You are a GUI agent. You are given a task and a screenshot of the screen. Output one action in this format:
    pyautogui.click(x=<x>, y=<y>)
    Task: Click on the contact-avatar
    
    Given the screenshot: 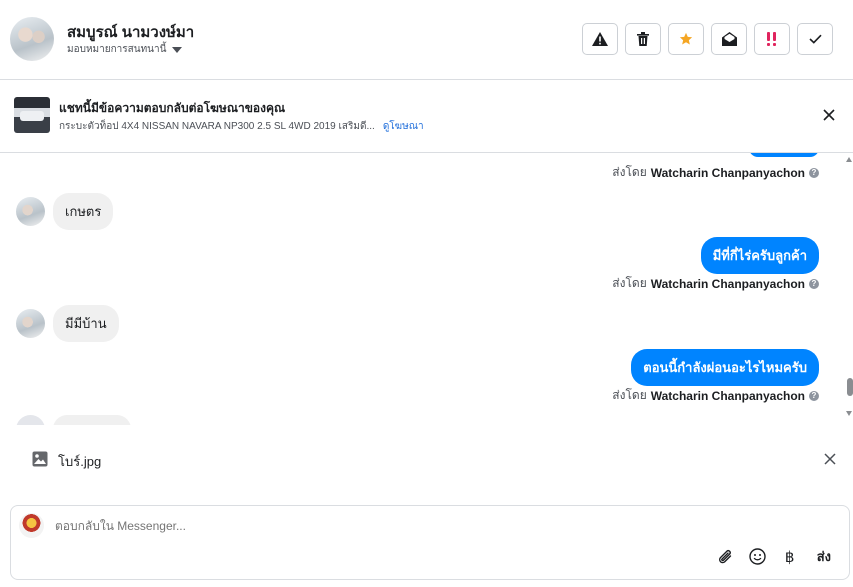 What is the action you would take?
    pyautogui.click(x=32, y=39)
    